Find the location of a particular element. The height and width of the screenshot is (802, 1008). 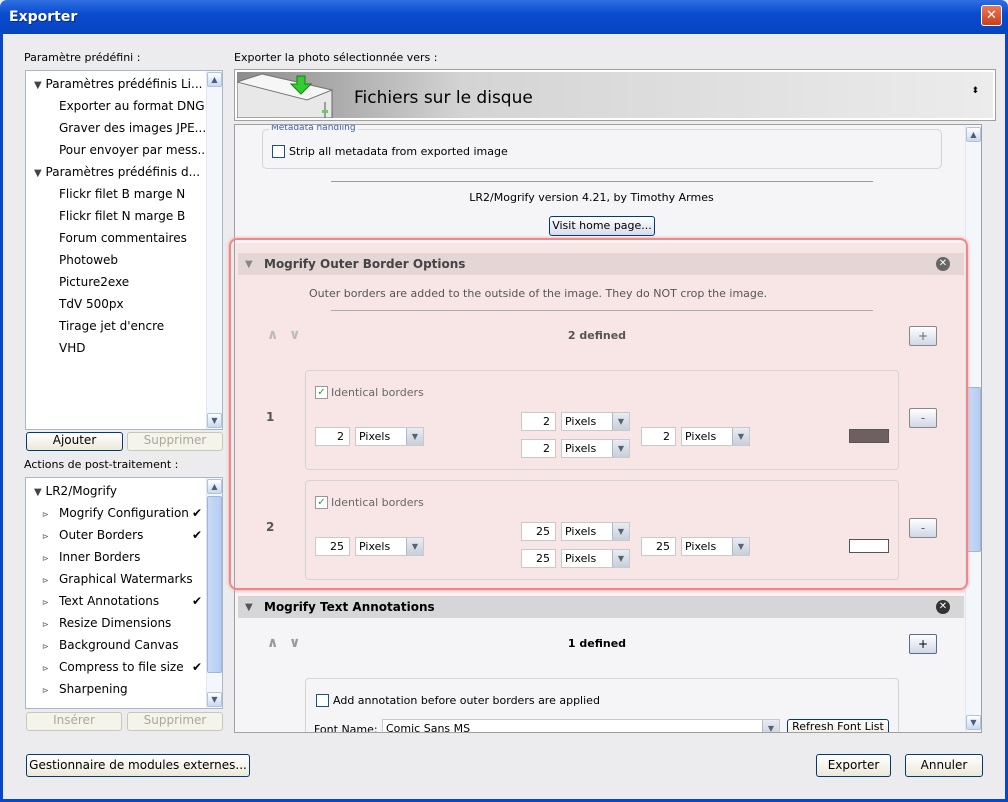

action-item: ⊳ Inner Borders is located at coordinates (124, 557).